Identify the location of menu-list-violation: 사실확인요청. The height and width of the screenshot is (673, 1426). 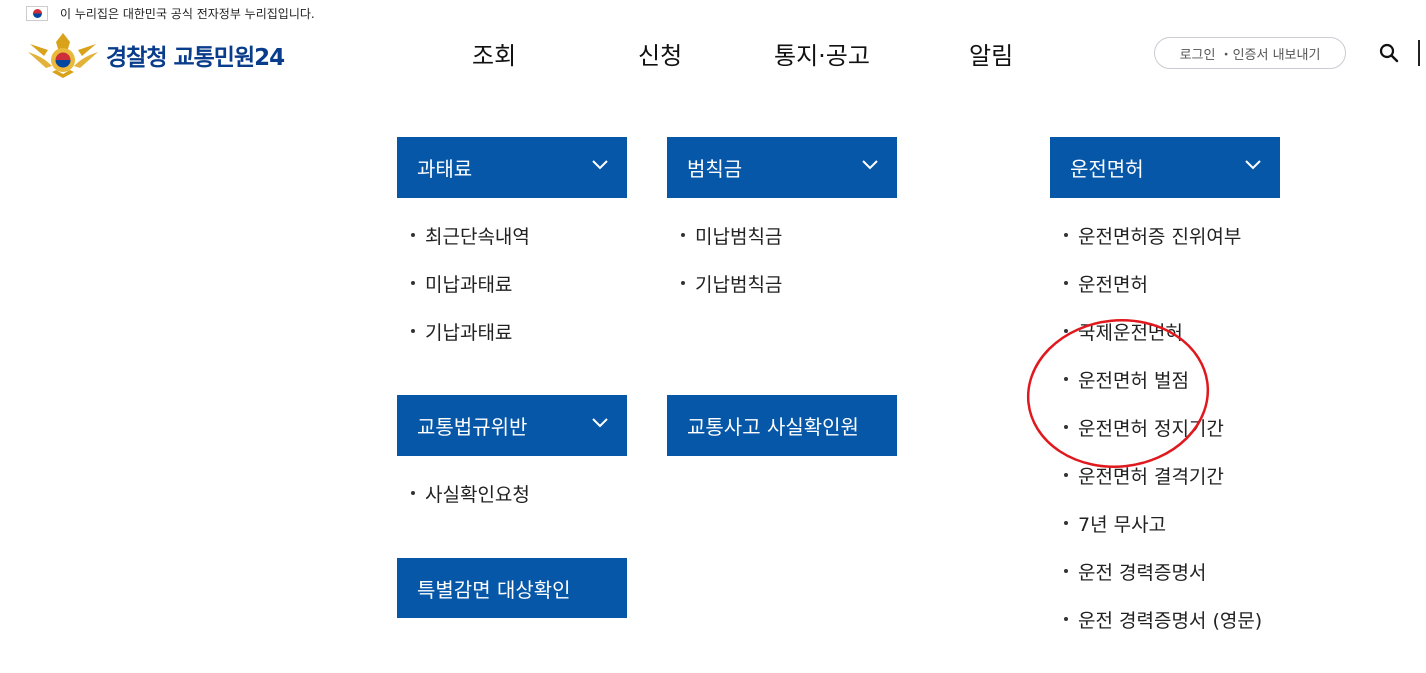
(468, 504).